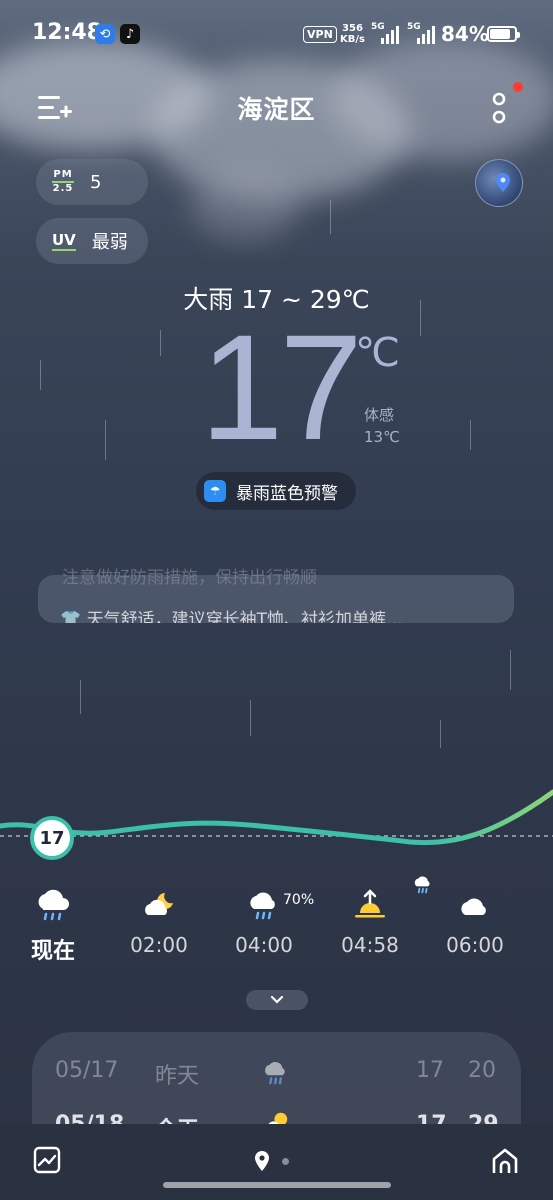 This screenshot has height=1200, width=553. What do you see at coordinates (264, 945) in the screenshot?
I see `hour-label: 04:00` at bounding box center [264, 945].